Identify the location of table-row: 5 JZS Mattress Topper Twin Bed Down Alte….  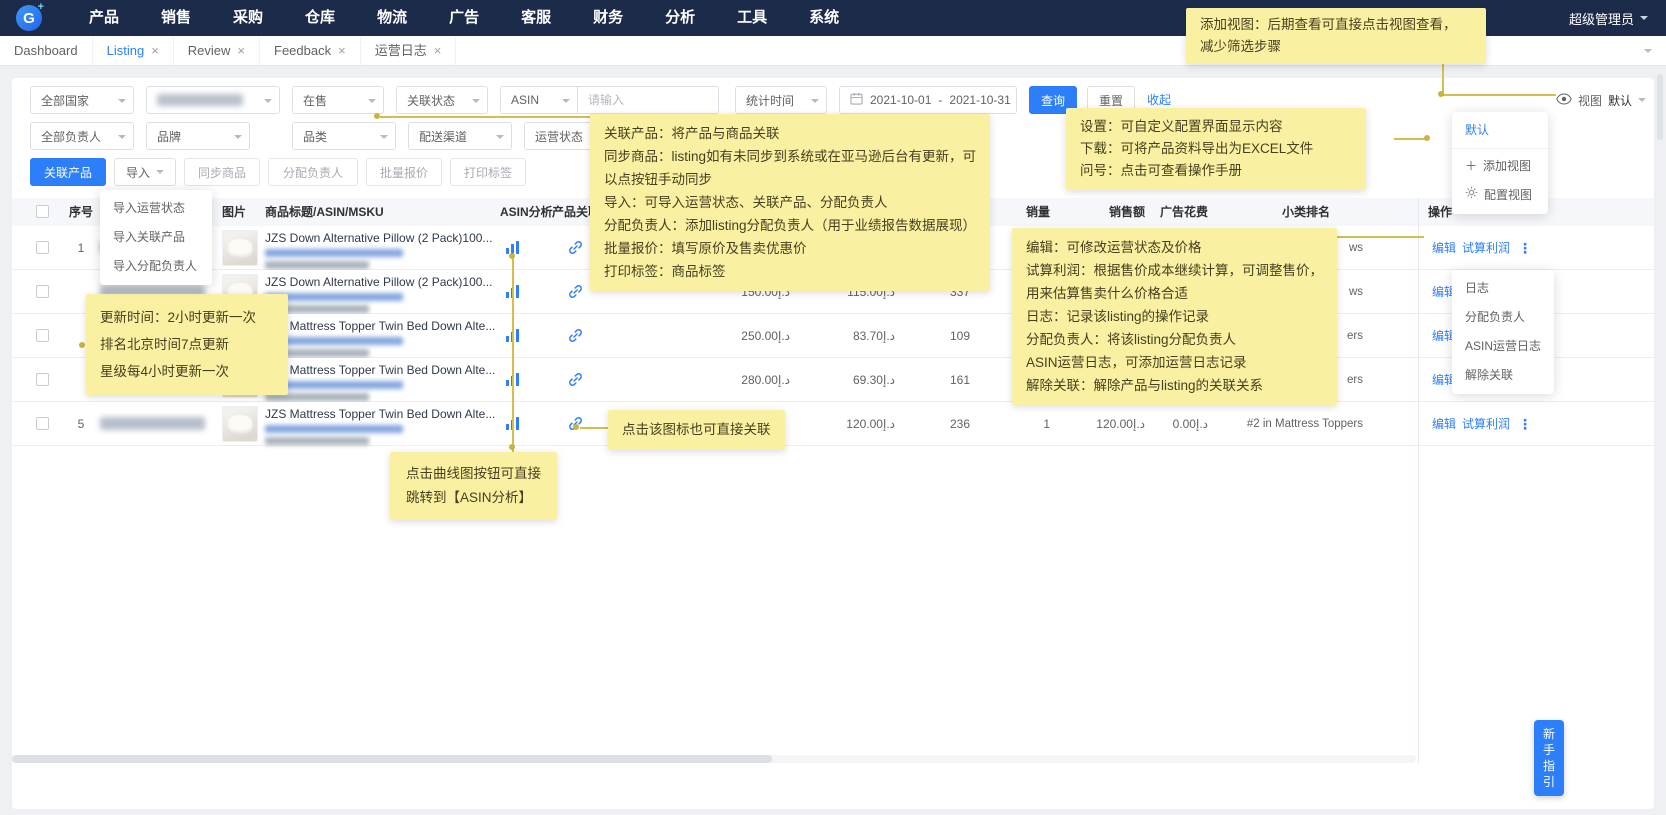
(833, 424).